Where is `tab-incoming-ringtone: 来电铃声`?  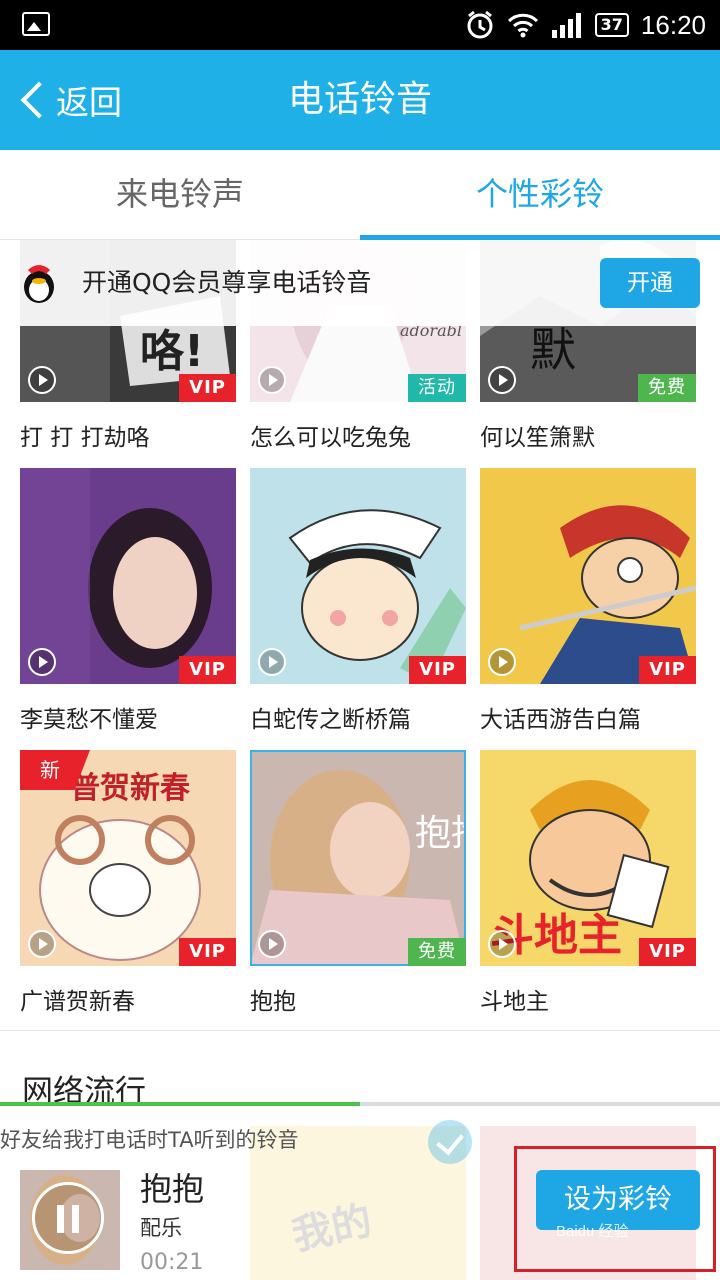 tab-incoming-ringtone: 来电铃声 is located at coordinates (180, 194).